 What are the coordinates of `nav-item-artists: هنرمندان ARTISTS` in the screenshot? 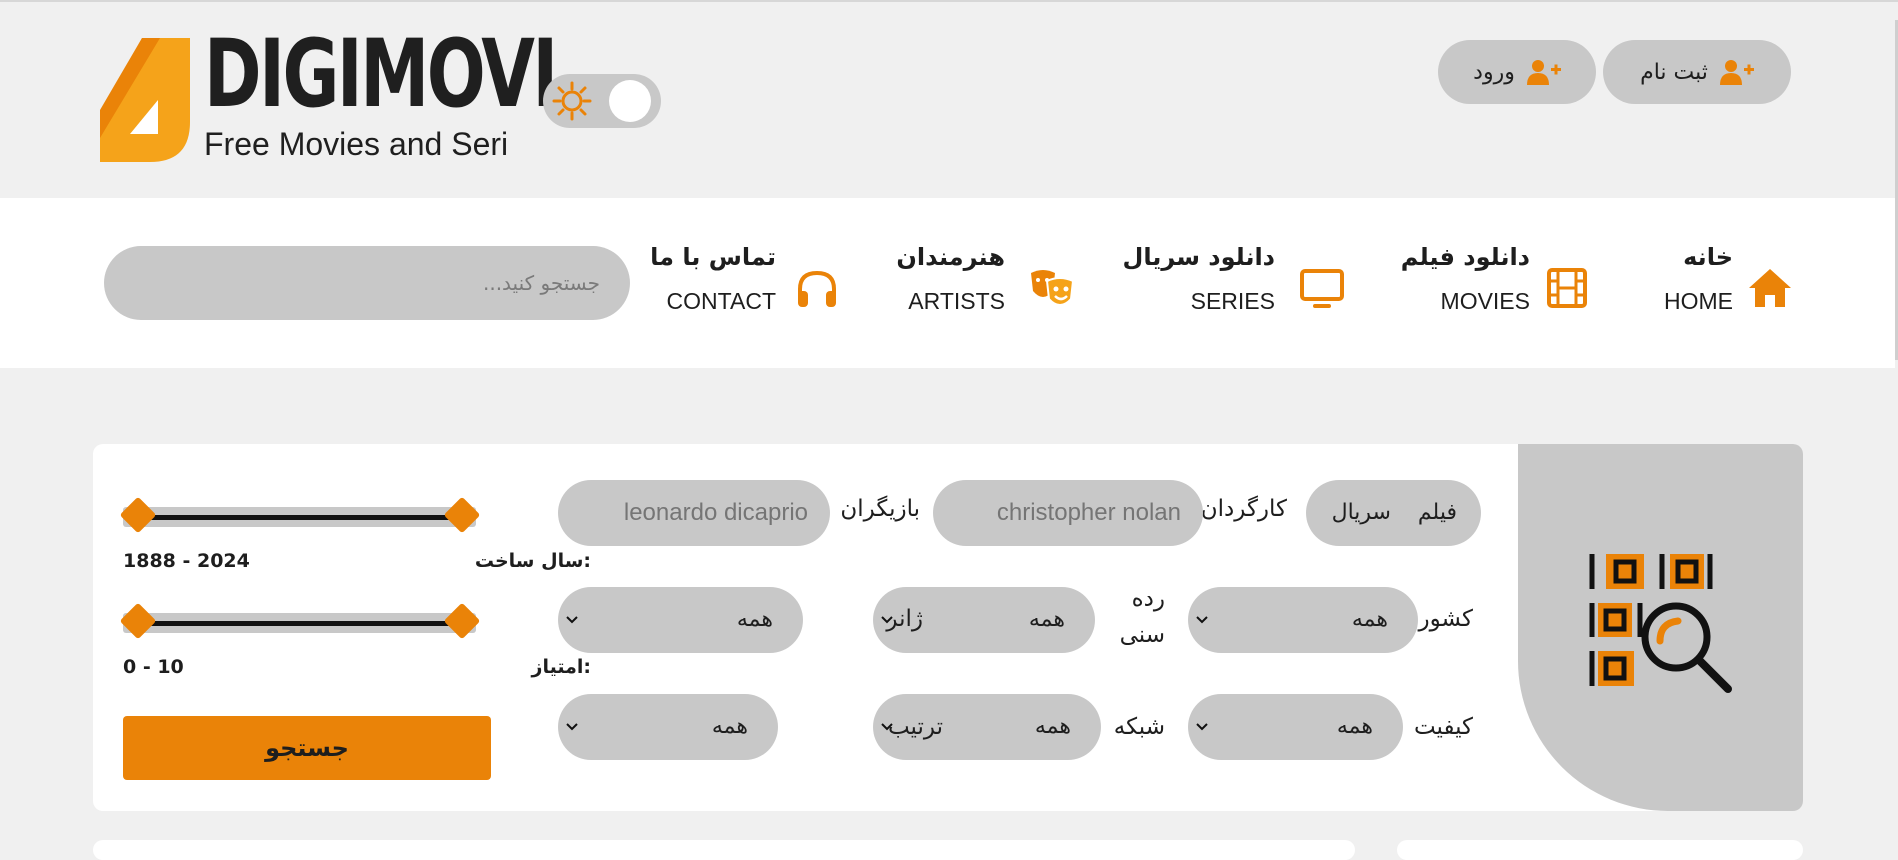 It's located at (985, 293).